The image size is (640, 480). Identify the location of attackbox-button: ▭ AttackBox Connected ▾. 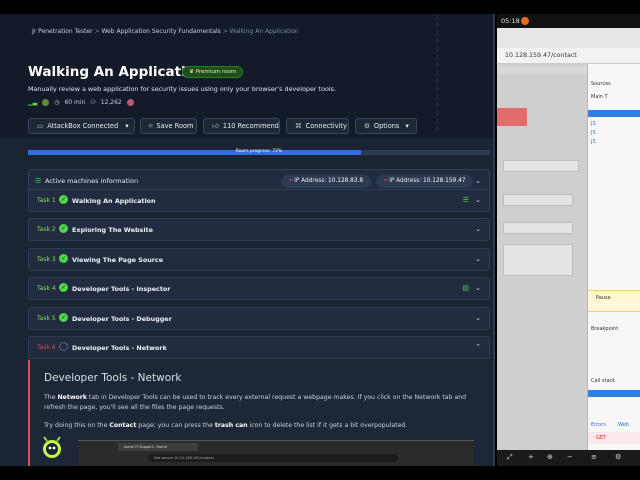
(81, 126).